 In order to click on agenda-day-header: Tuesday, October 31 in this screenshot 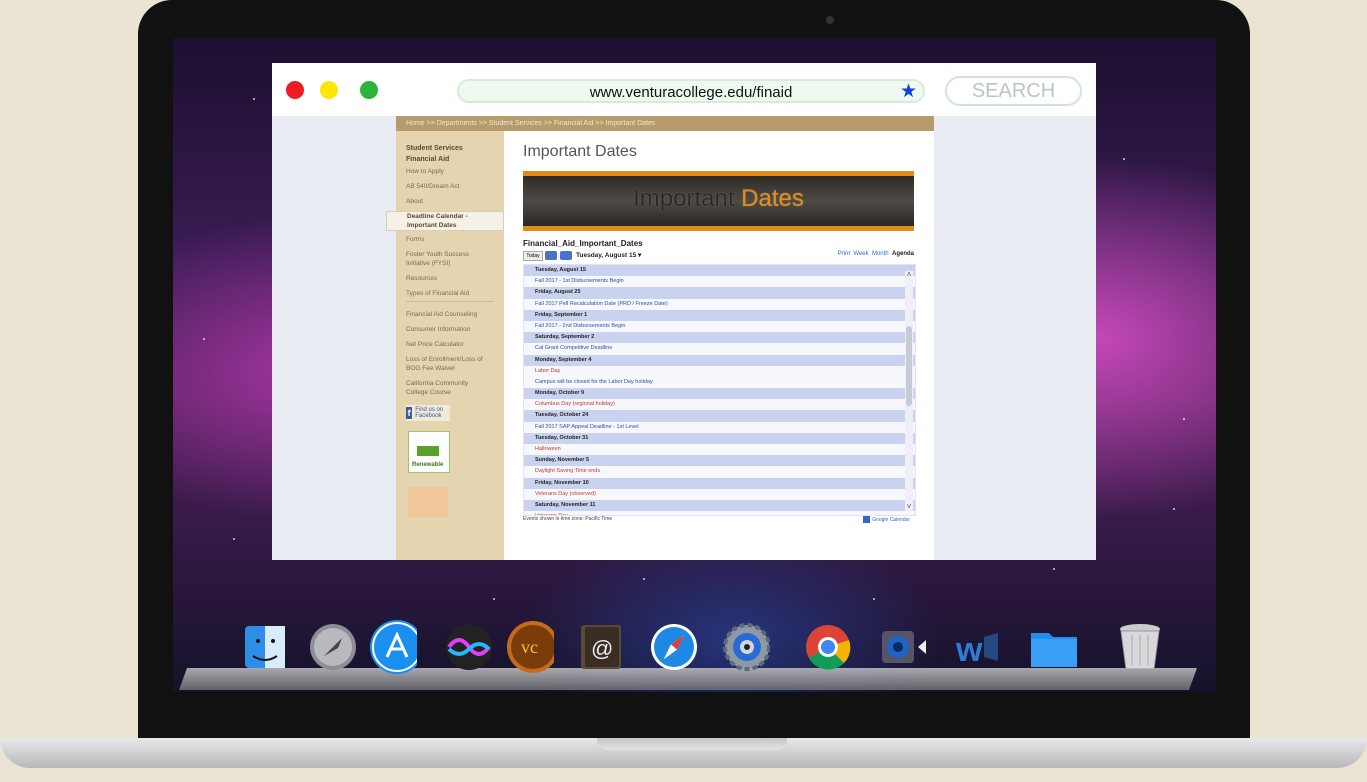, I will do `click(719, 438)`.